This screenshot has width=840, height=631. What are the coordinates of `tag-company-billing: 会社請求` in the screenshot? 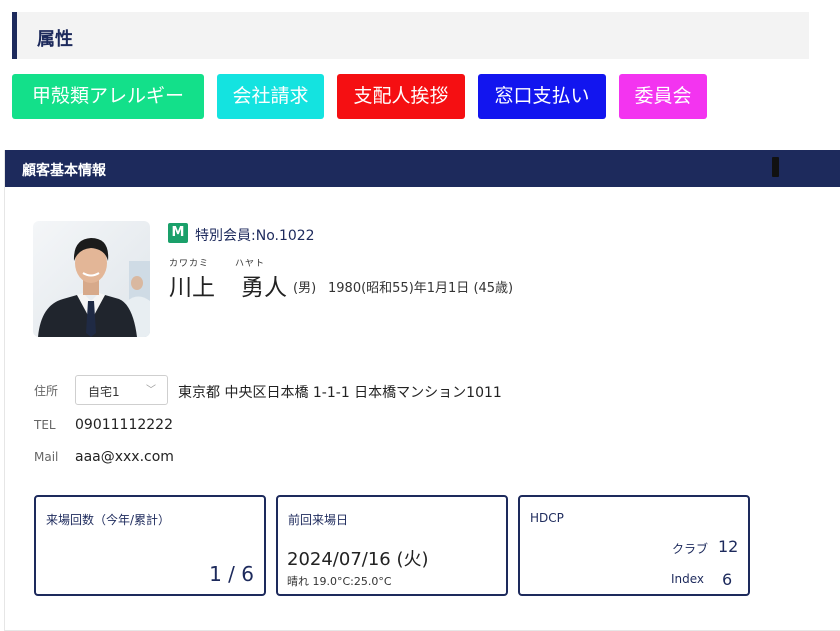 It's located at (270, 96).